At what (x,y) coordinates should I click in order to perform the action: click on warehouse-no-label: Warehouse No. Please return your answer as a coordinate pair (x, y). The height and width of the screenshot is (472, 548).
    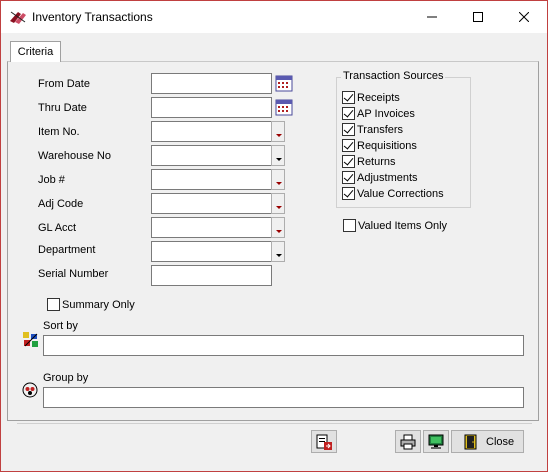
    Looking at the image, I should click on (74, 156).